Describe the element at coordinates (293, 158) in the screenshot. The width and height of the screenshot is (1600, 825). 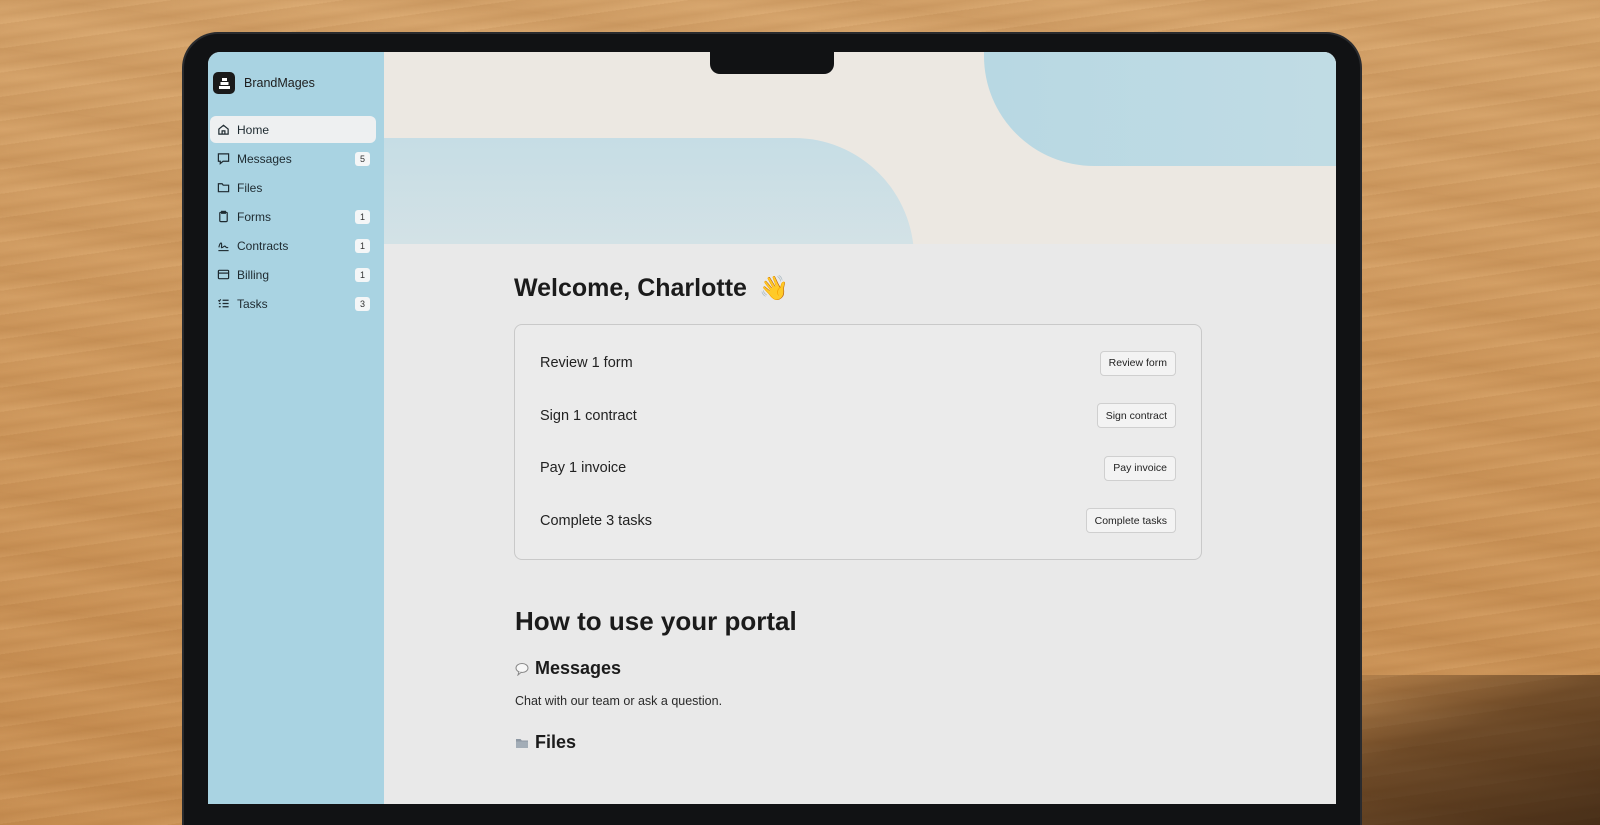
I see `sidebar-item-messages: Messages 5` at that location.